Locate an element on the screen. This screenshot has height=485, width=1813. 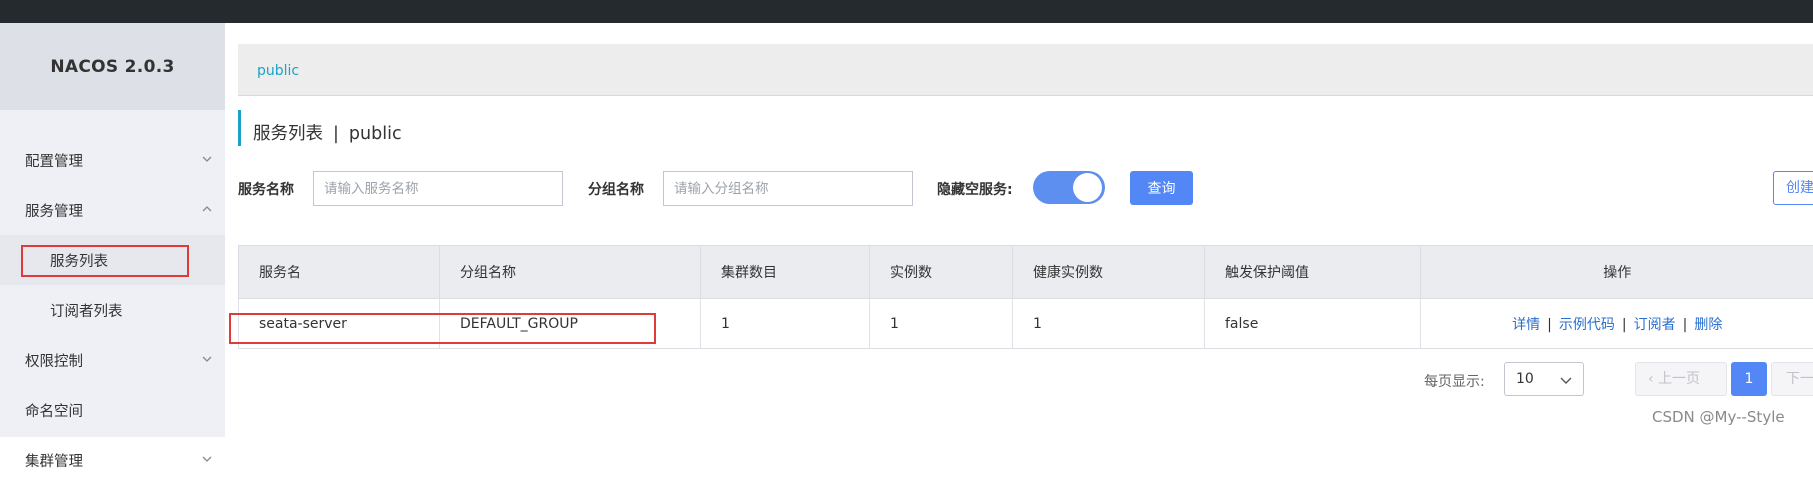
sidebar-item-namespace: 命名空间 is located at coordinates (112, 410).